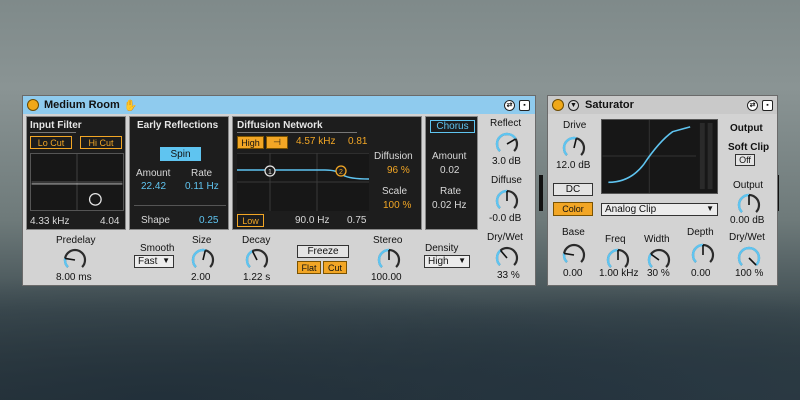 Image resolution: width=800 pixels, height=400 pixels. What do you see at coordinates (309, 267) in the screenshot?
I see `flat-button: Flat` at bounding box center [309, 267].